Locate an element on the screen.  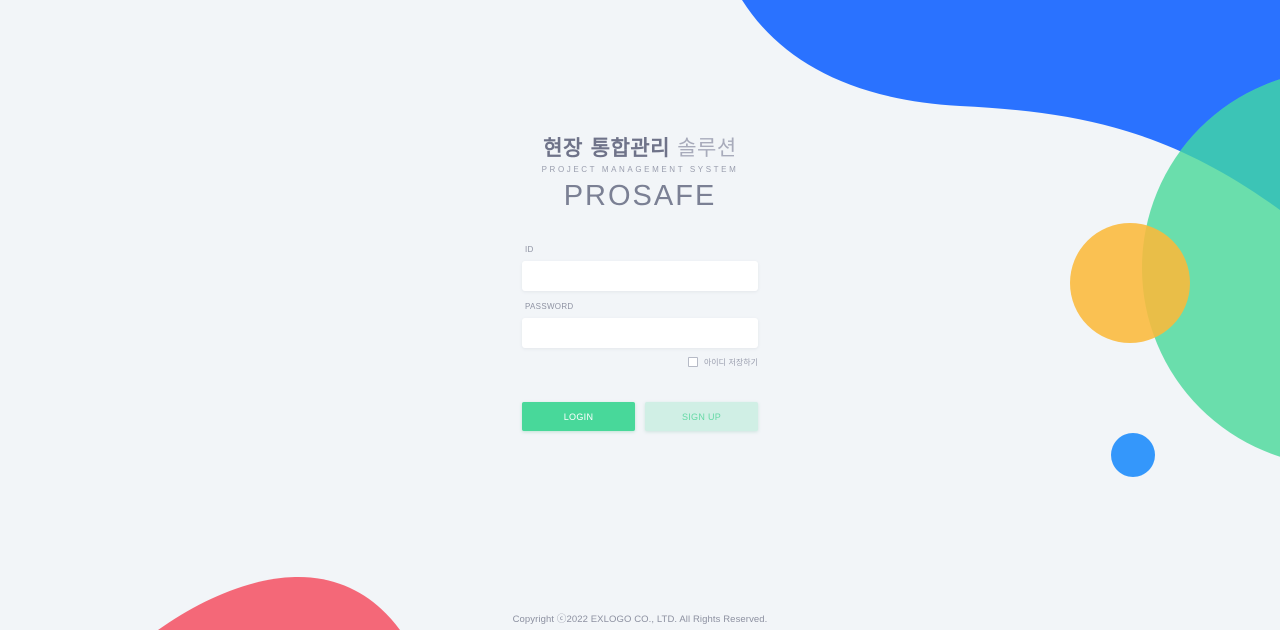
login-button: LOGIN is located at coordinates (578, 416).